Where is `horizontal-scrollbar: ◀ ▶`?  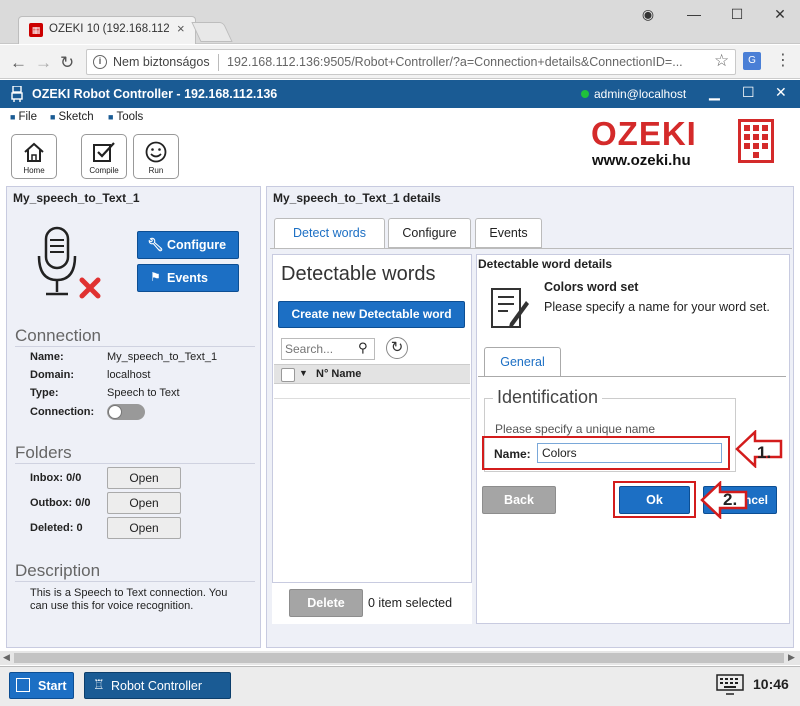 horizontal-scrollbar: ◀ ▶ is located at coordinates (400, 658).